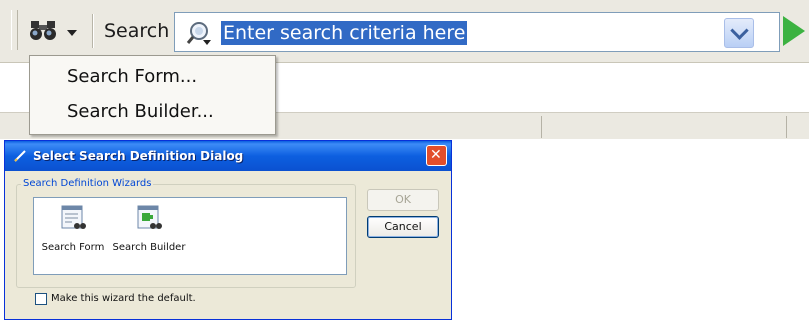 This screenshot has height=322, width=809. I want to click on go-arrow-icon, so click(794, 31).